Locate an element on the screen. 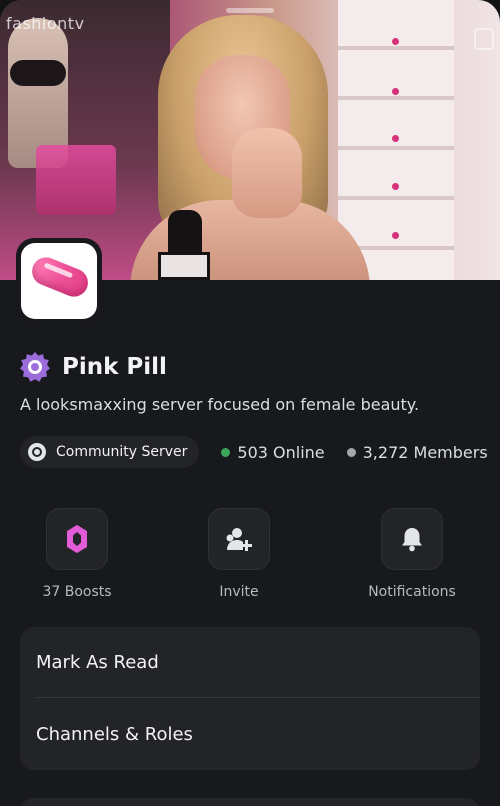 This screenshot has width=500, height=806. bell-icon is located at coordinates (412, 540).